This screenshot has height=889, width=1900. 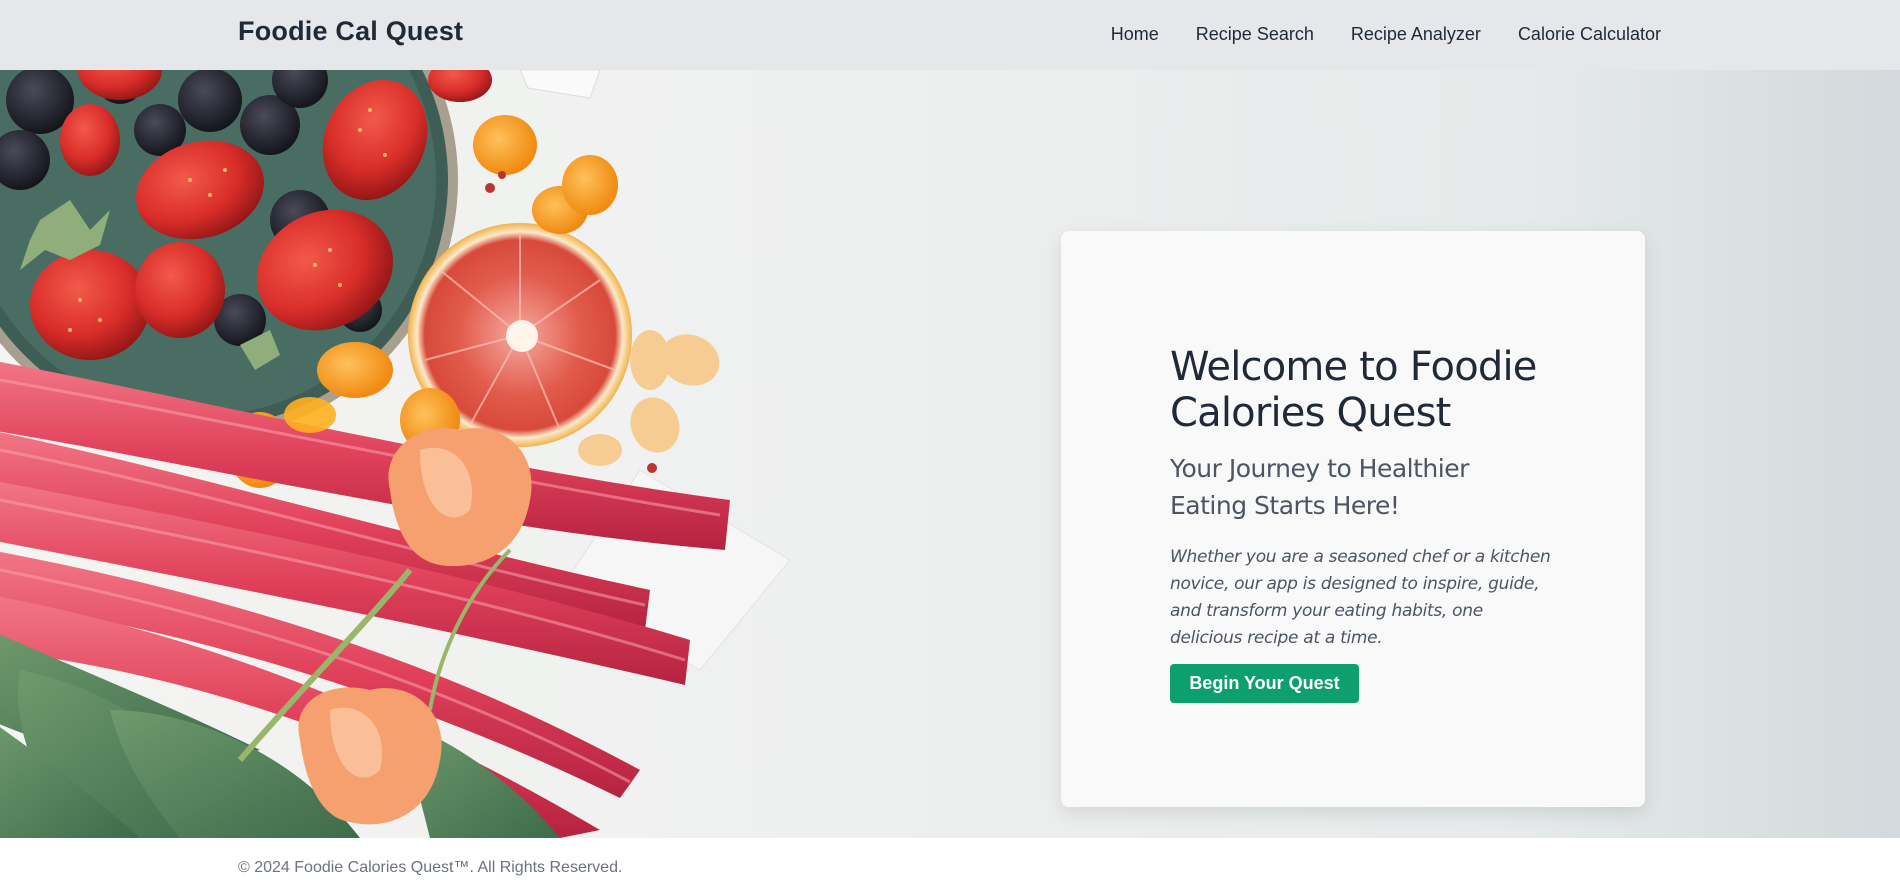 I want to click on brand-logo: Foodie Cal Quest, so click(x=350, y=31).